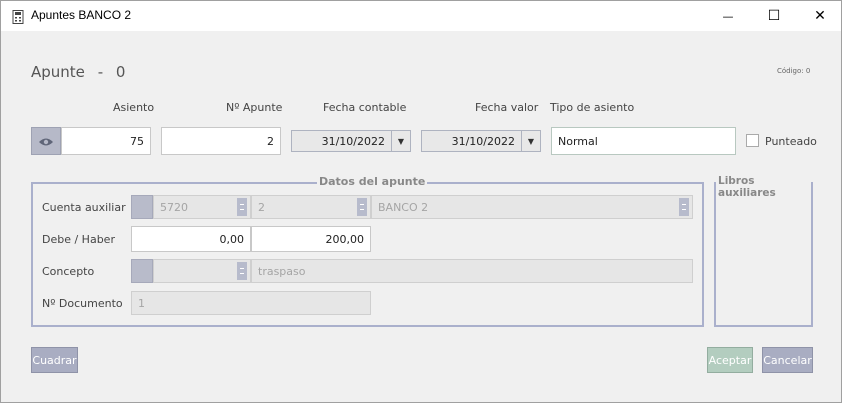 The width and height of the screenshot is (842, 403). I want to click on debe-haber-label: Debe / Haber, so click(78, 239).